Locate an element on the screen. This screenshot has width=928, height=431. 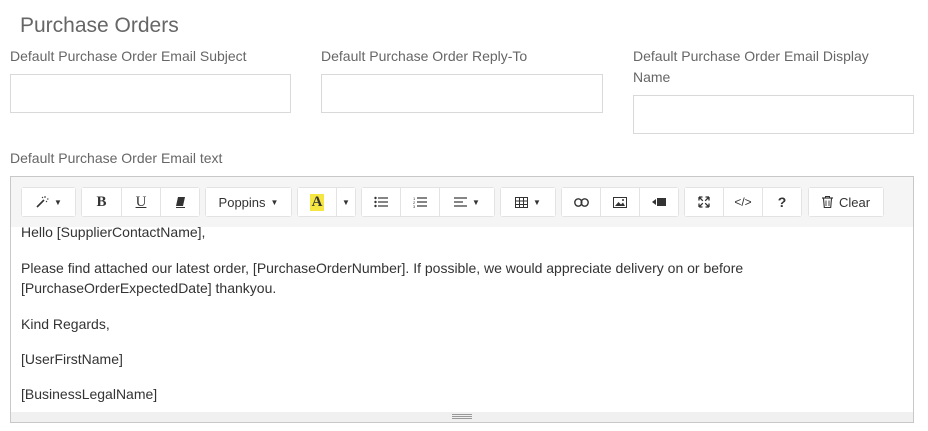
color-dropdown-button: ▼ is located at coordinates (346, 202).